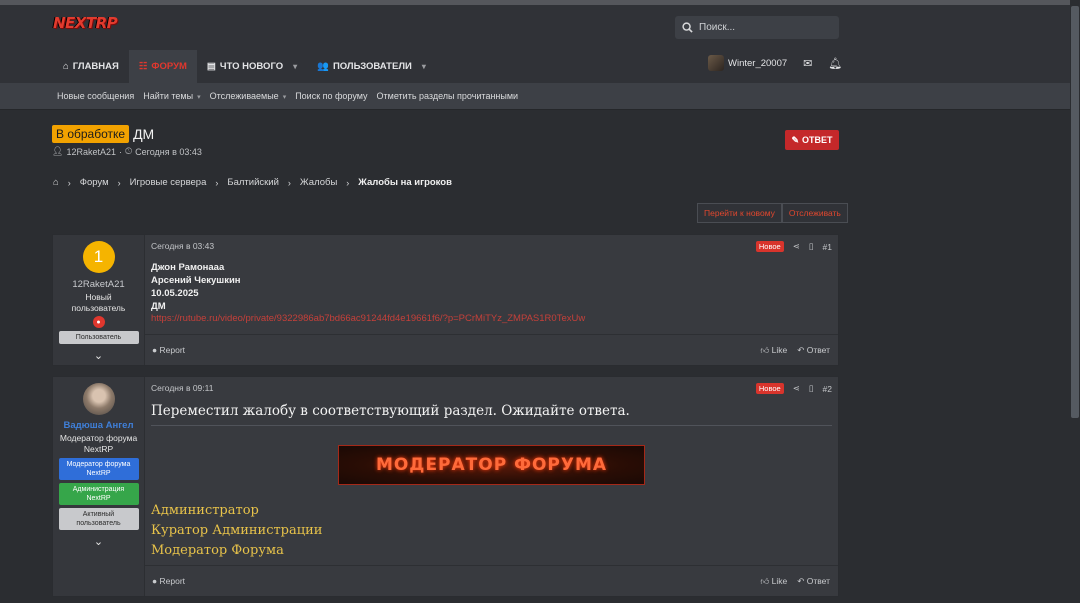  Describe the element at coordinates (98, 469) in the screenshot. I see `user-banner-moderator: Модератор форума NextRP` at that location.